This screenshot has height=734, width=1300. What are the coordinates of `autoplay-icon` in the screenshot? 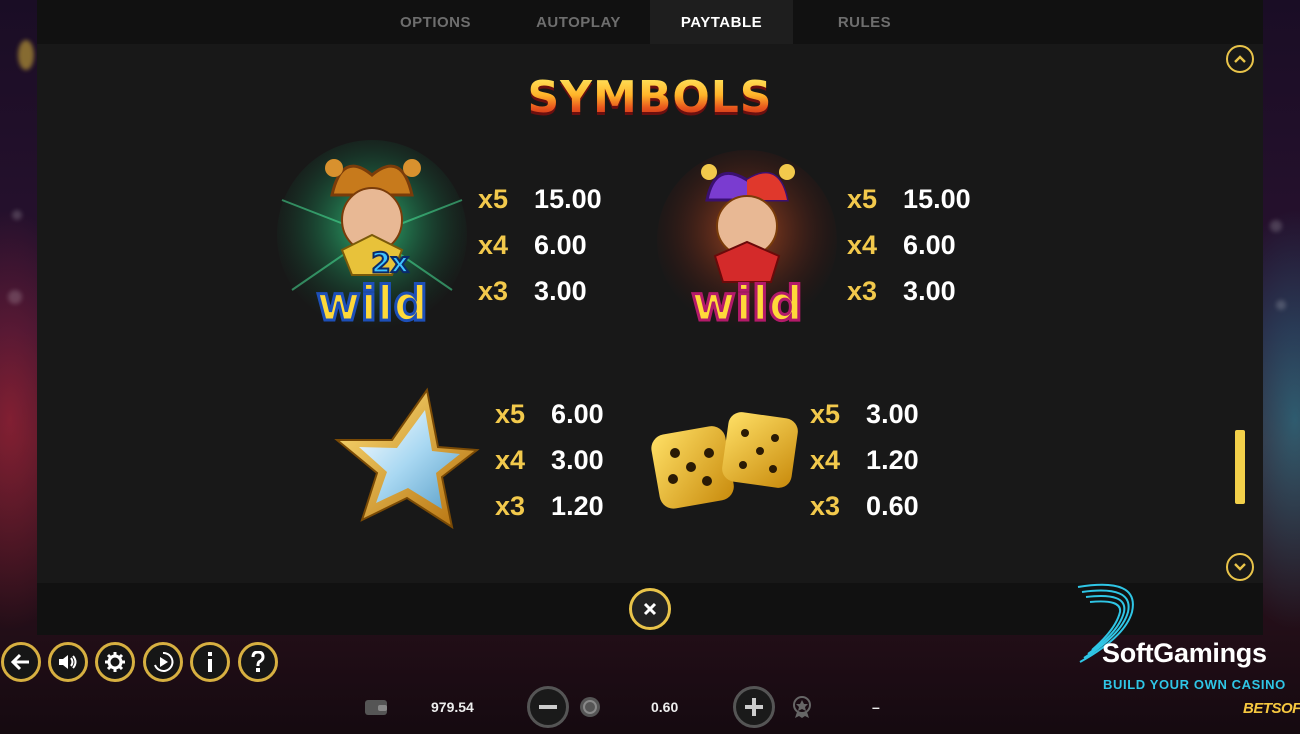 It's located at (164, 661).